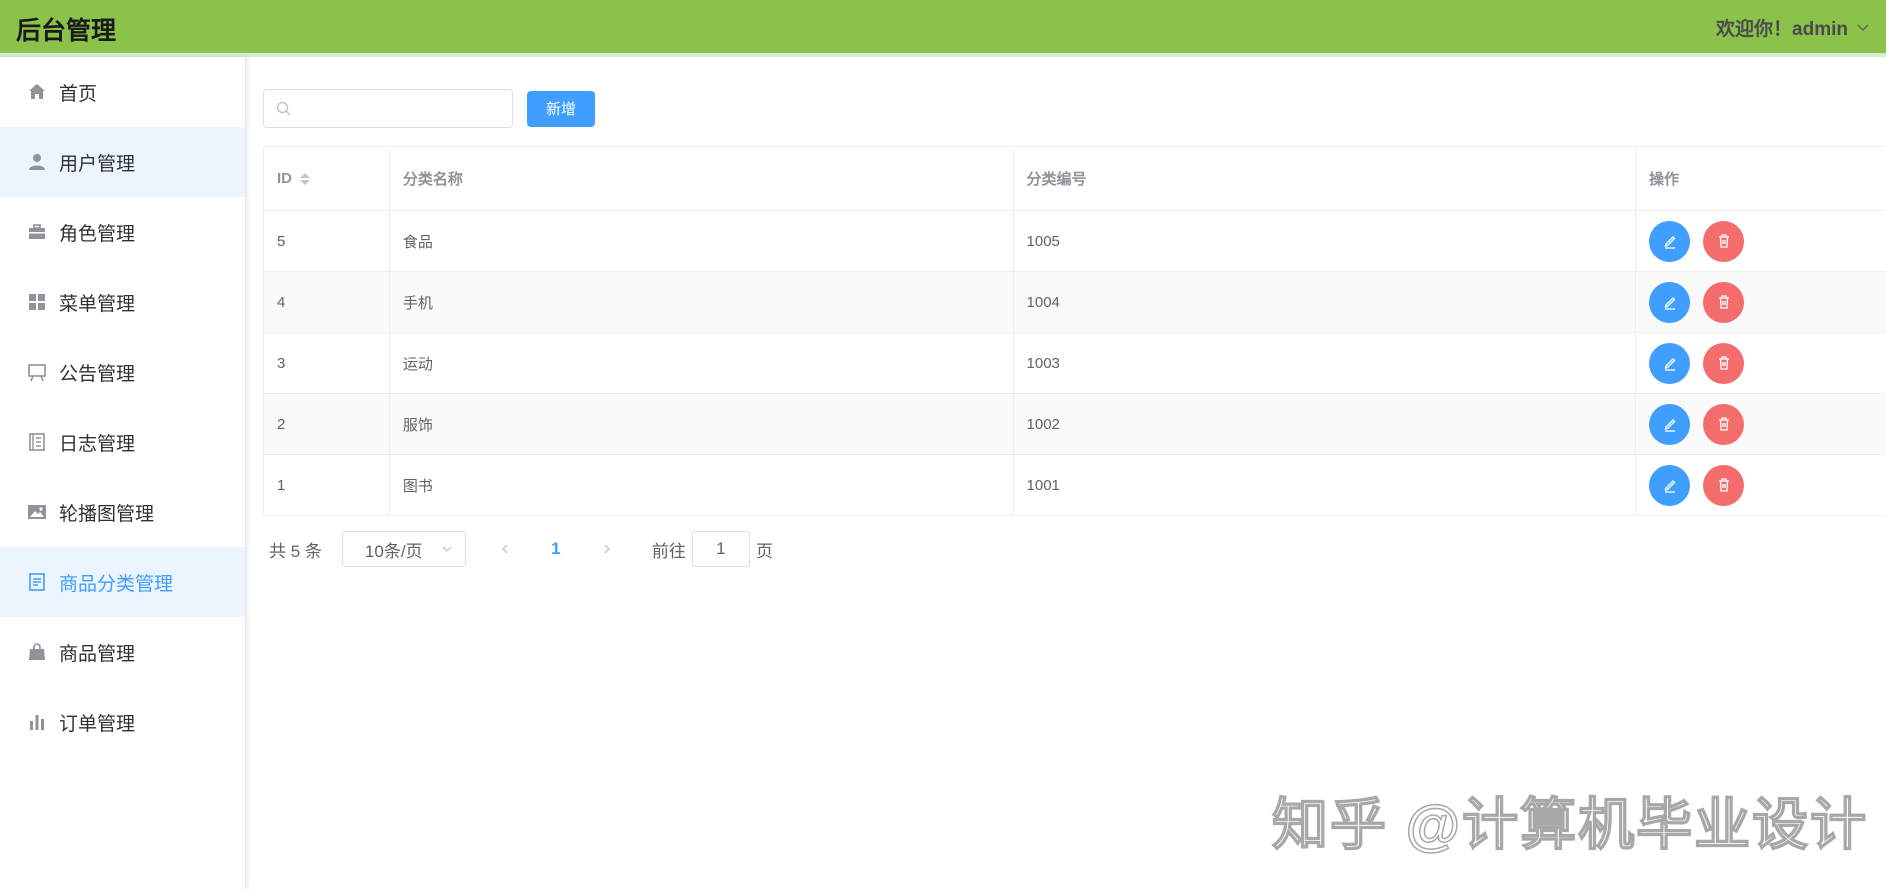  What do you see at coordinates (702, 178) in the screenshot?
I see `header-name: 分类名称` at bounding box center [702, 178].